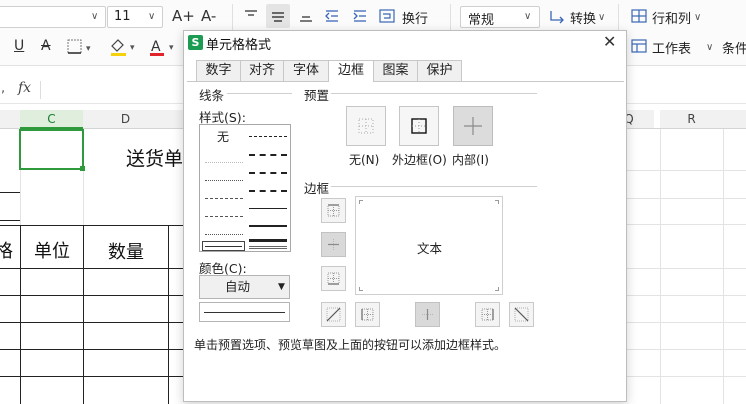  What do you see at coordinates (333, 210) in the screenshot?
I see `border-top-button` at bounding box center [333, 210].